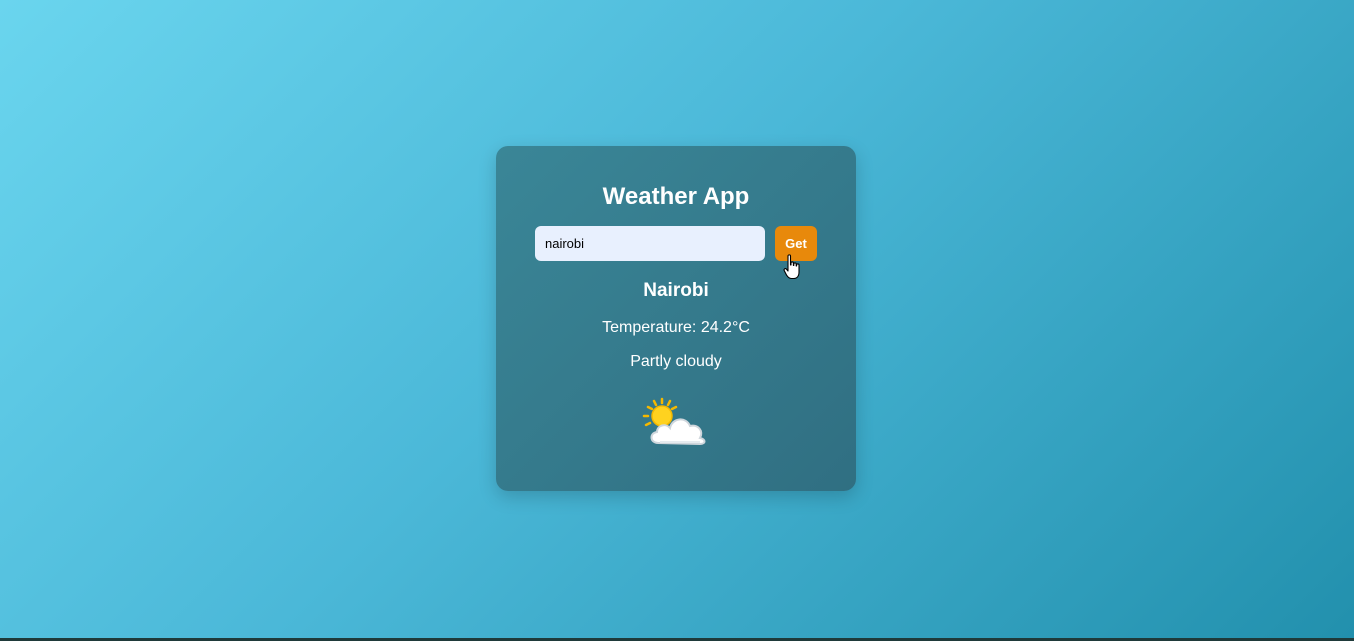  I want to click on city-name: Nairobi, so click(676, 290).